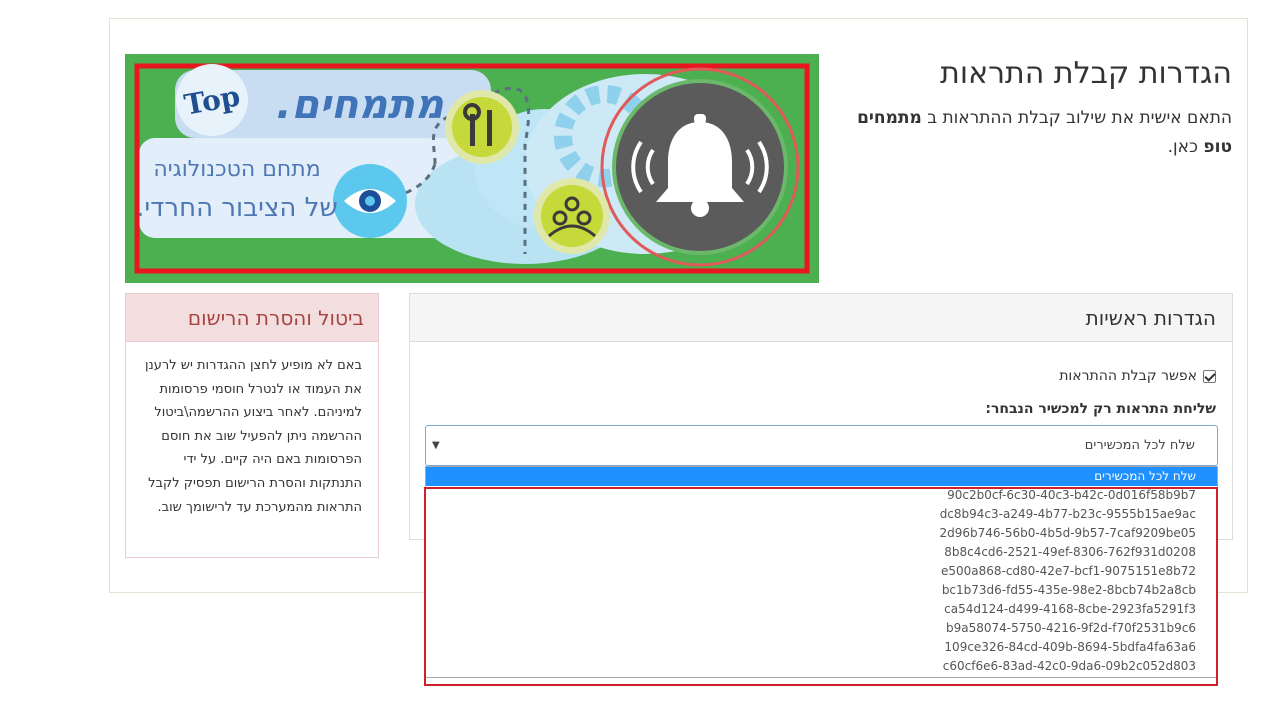 The height and width of the screenshot is (721, 1271). Describe the element at coordinates (236, 169) in the screenshot. I see `banner-tagline-1: מתחם הטכנולוגיה` at that location.